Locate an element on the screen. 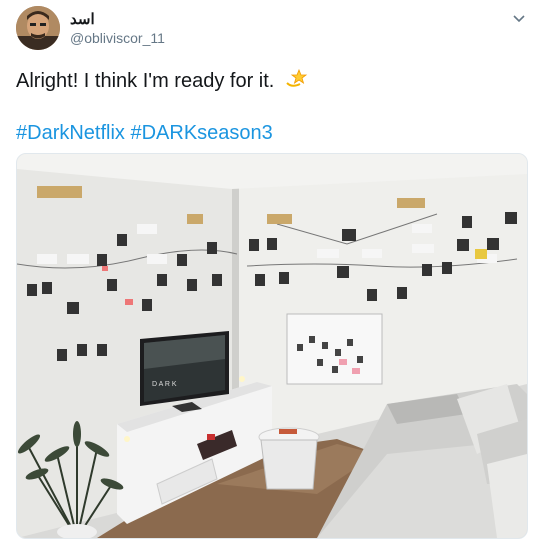  author-name: اسد is located at coordinates (82, 19).